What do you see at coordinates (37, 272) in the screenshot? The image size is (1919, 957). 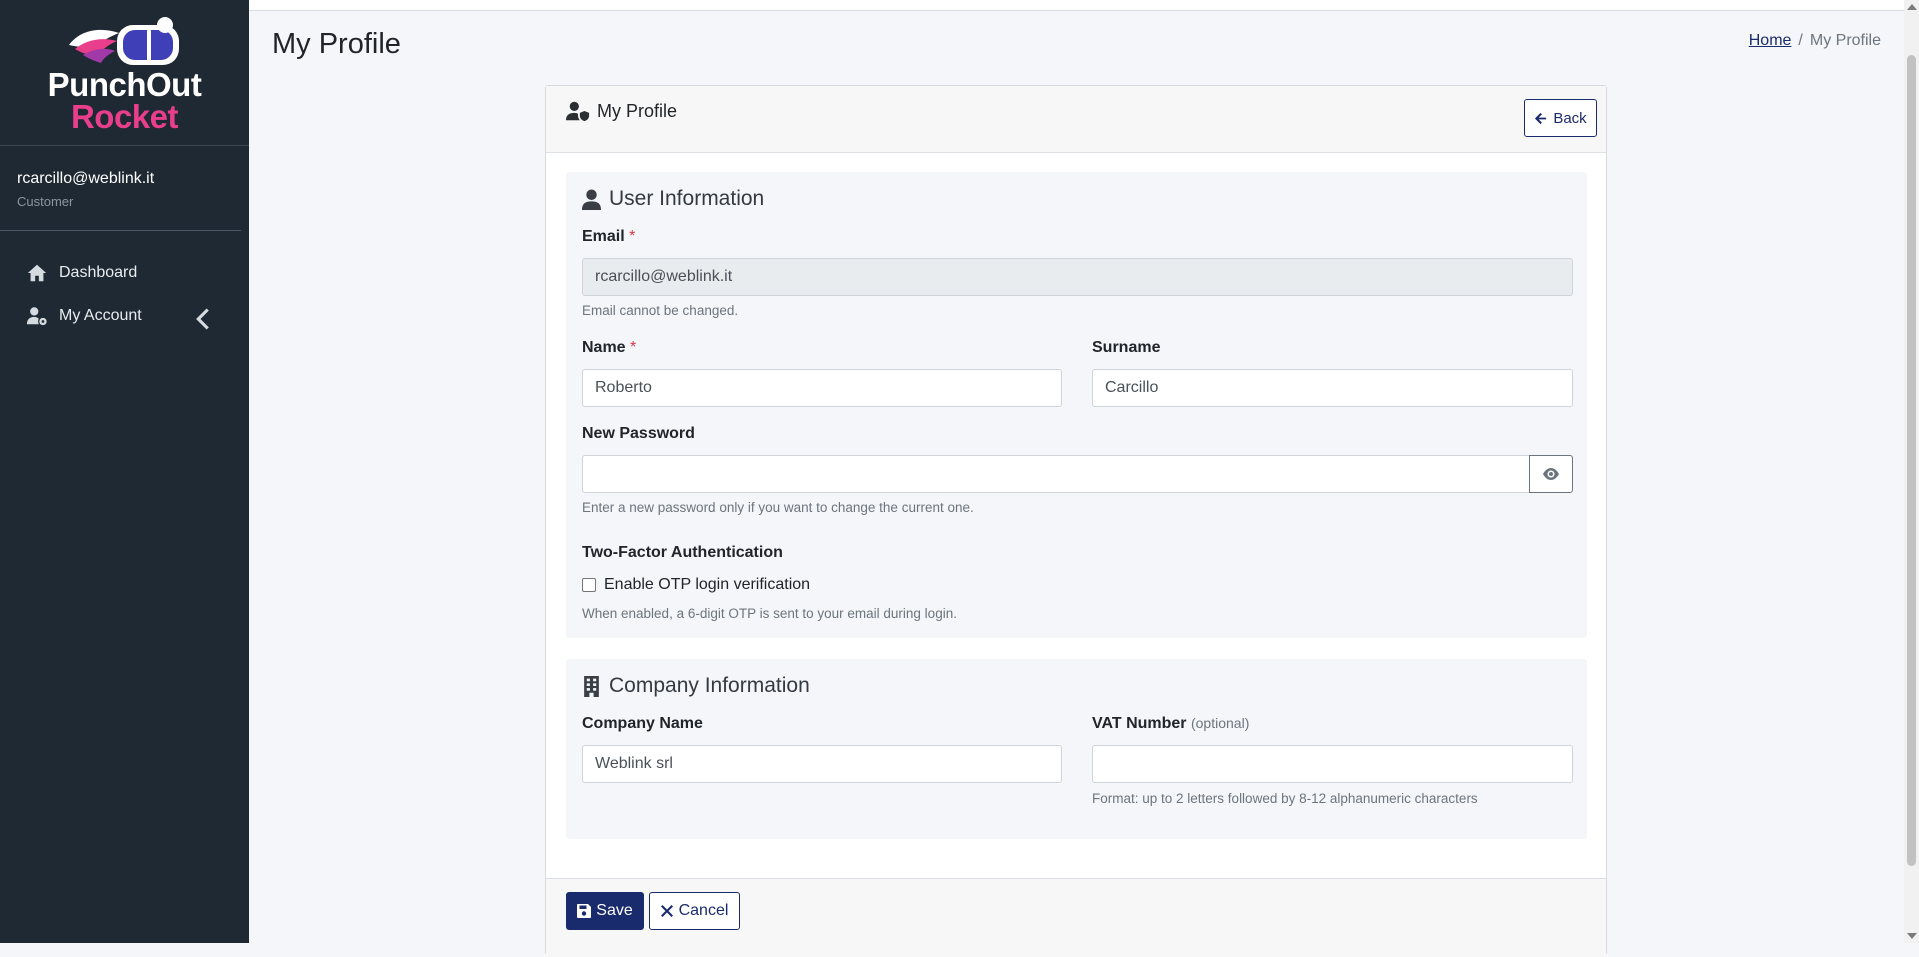 I see `home-icon` at bounding box center [37, 272].